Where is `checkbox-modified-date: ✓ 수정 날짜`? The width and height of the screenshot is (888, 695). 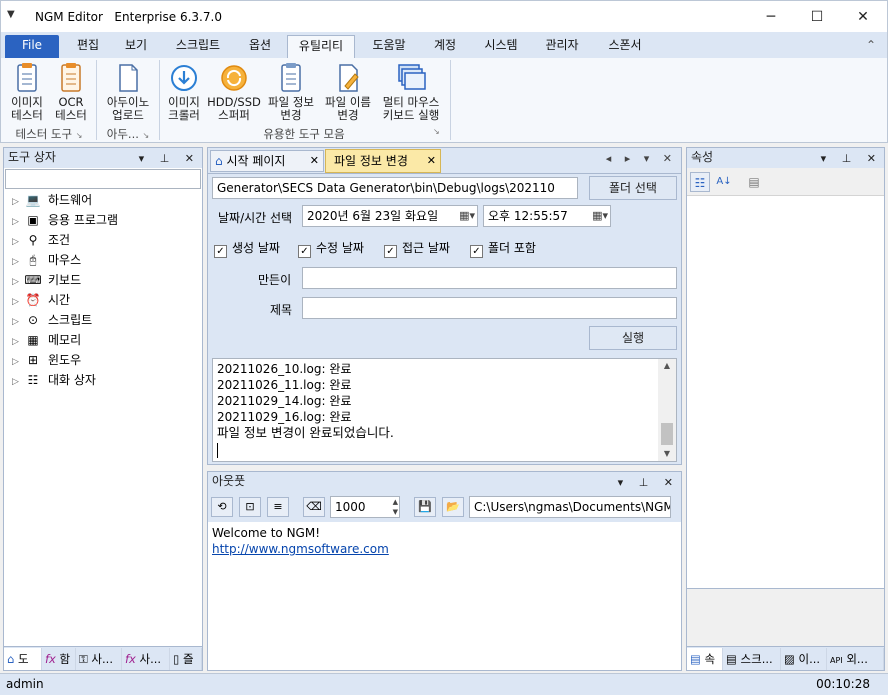
checkbox-modified-date: ✓ 수정 날짜 is located at coordinates (331, 249).